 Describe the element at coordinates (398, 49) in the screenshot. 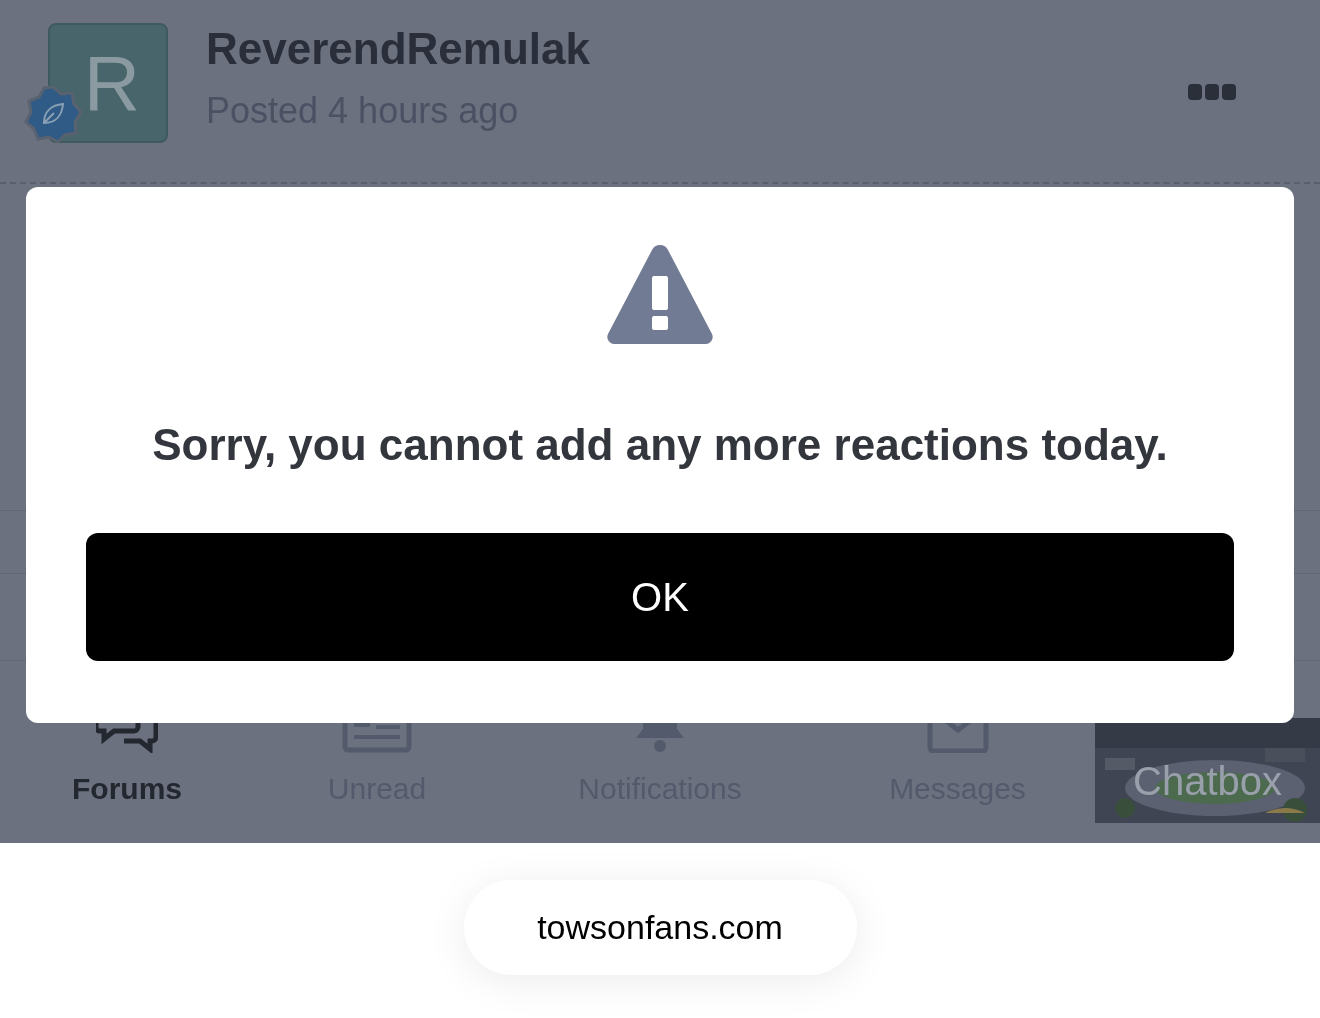

I see `author-name: ReverendRemulak` at that location.